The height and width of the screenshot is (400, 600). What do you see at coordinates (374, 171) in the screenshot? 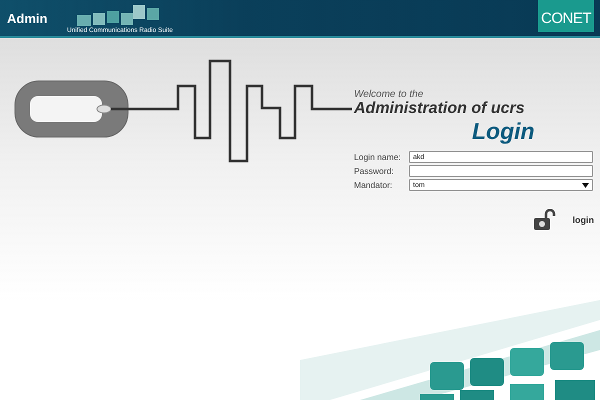
I see `field-label: Password:` at bounding box center [374, 171].